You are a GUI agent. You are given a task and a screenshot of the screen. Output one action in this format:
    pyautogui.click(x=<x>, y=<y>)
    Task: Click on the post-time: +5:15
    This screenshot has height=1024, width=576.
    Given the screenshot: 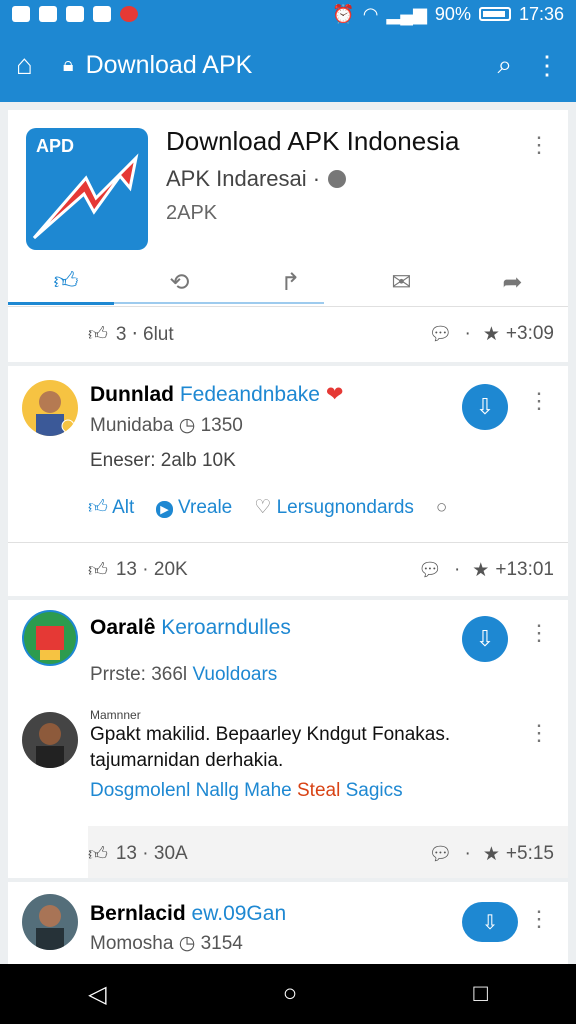 What is the action you would take?
    pyautogui.click(x=529, y=853)
    